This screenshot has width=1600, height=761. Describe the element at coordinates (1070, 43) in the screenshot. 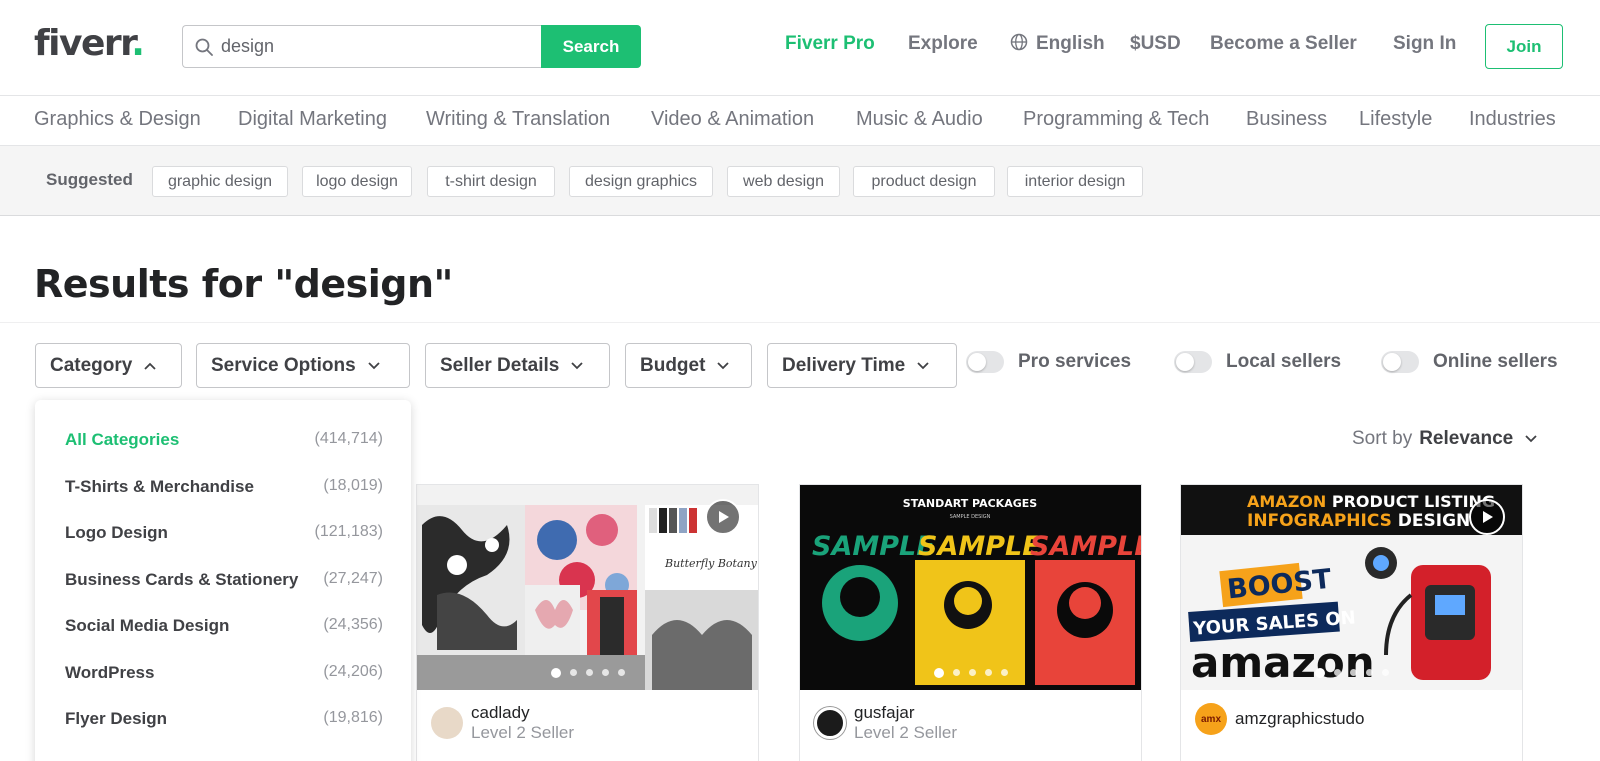

I see `nav-language-label: English` at that location.